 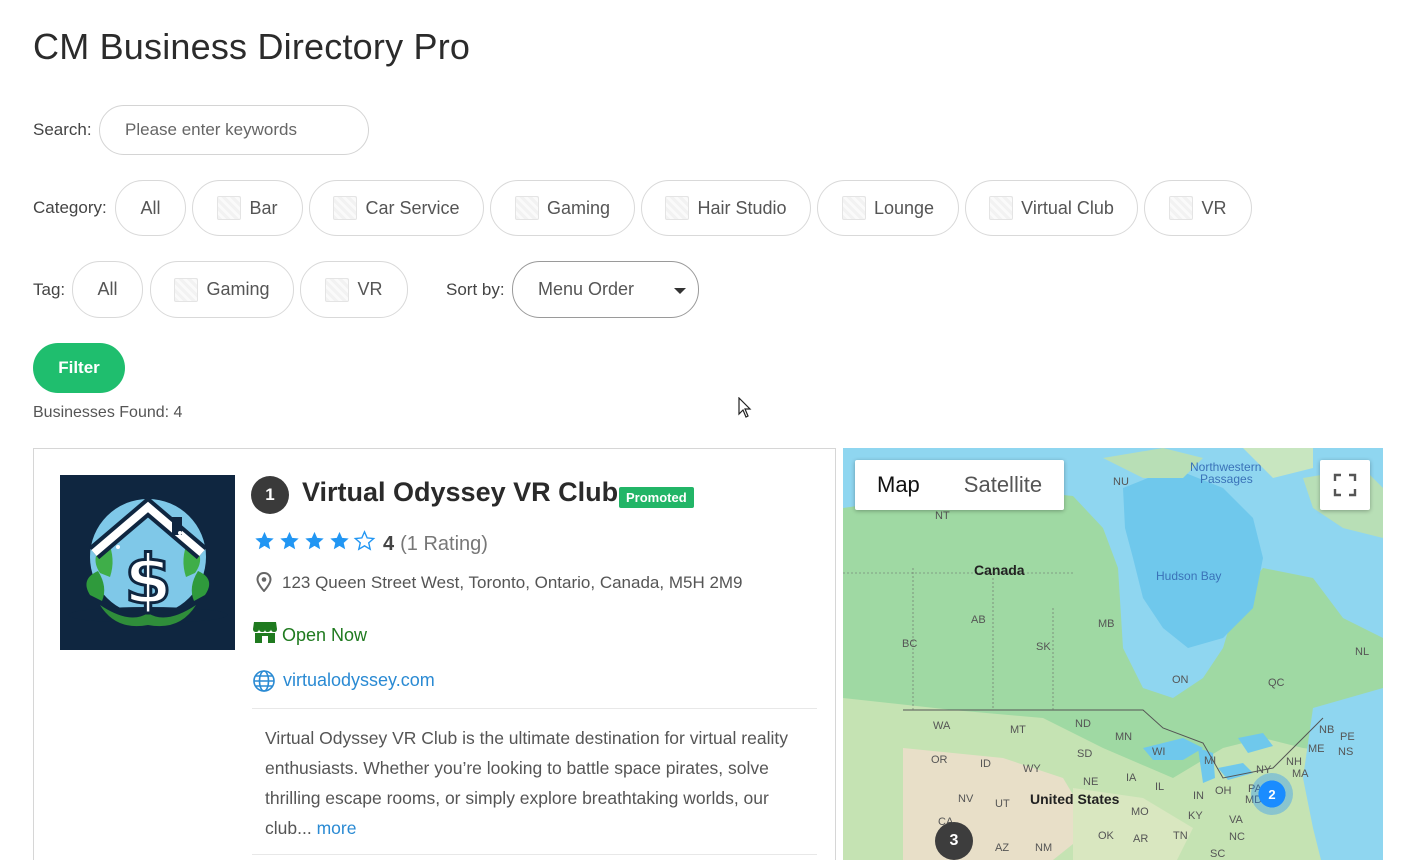 What do you see at coordinates (49, 289) in the screenshot?
I see `tag-label: Tag:` at bounding box center [49, 289].